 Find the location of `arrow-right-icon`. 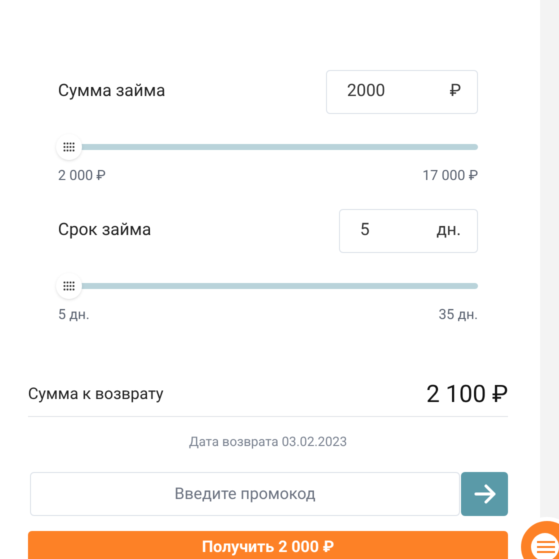

arrow-right-icon is located at coordinates (485, 494).